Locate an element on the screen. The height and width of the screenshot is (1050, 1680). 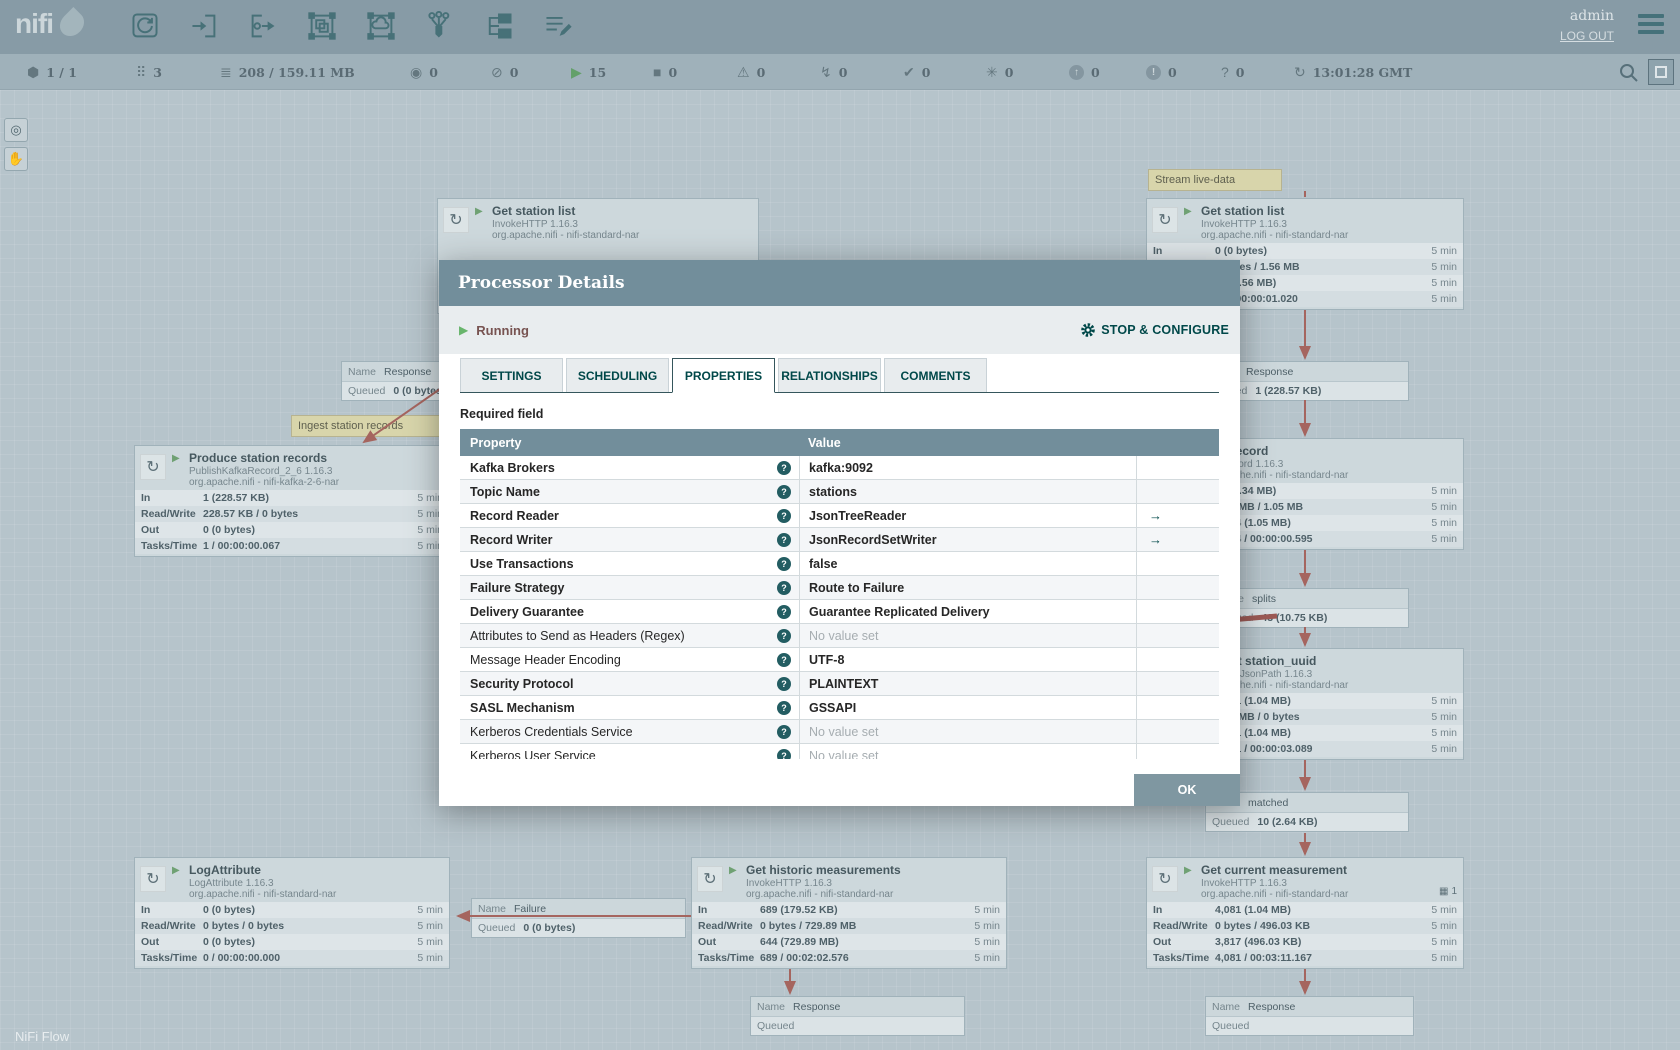
component-toolbar is located at coordinates (351, 26).